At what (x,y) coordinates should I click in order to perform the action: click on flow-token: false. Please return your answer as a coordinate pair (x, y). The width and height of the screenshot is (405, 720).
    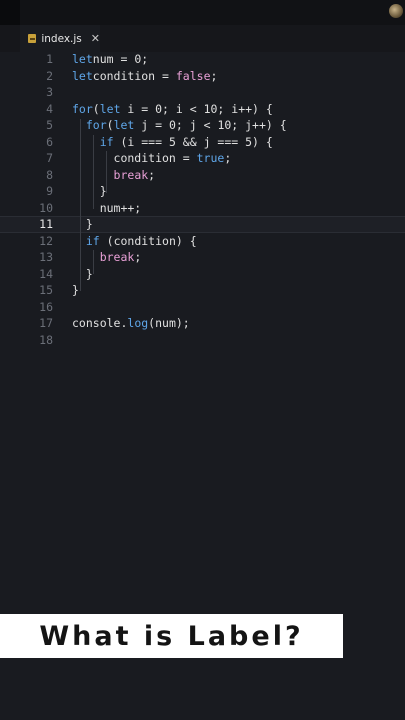
    Looking at the image, I should click on (193, 75).